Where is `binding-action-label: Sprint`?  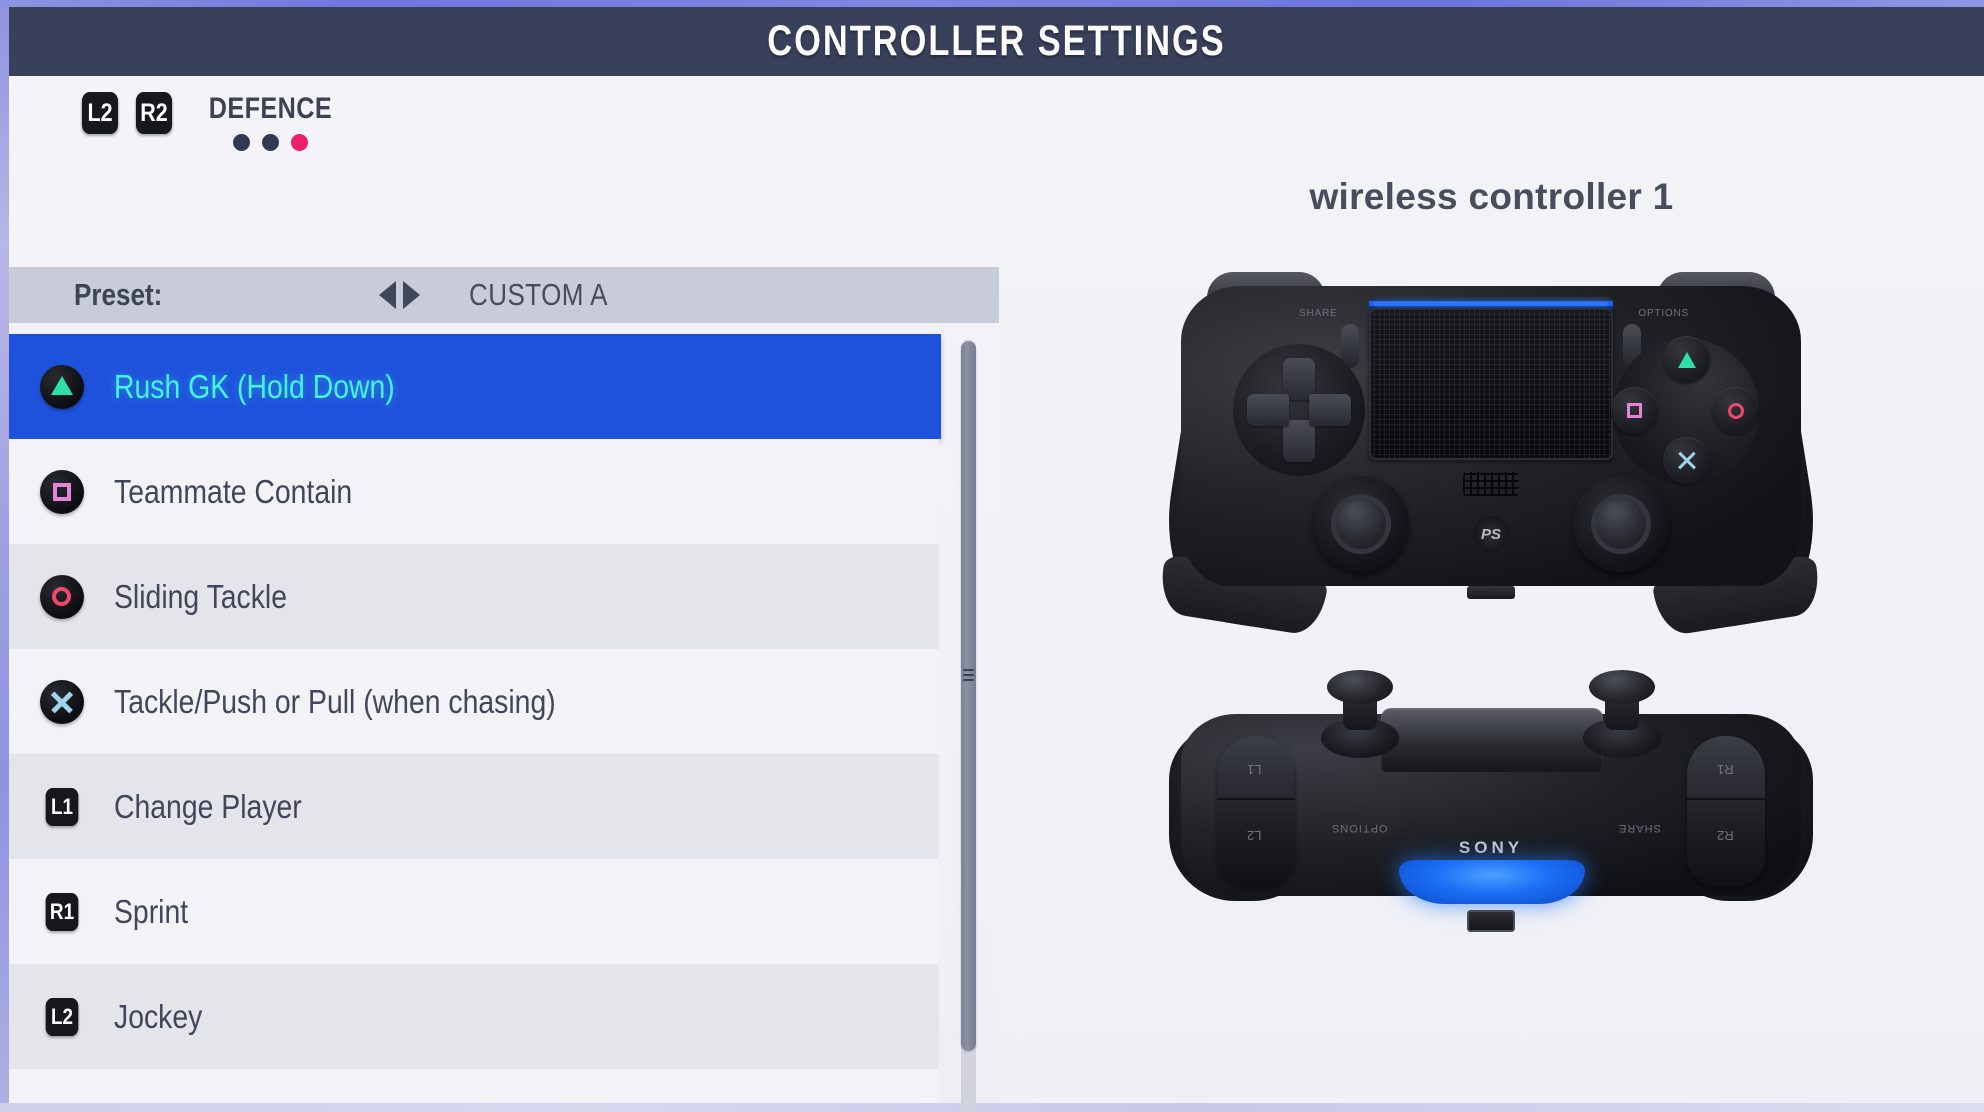
binding-action-label: Sprint is located at coordinates (151, 911).